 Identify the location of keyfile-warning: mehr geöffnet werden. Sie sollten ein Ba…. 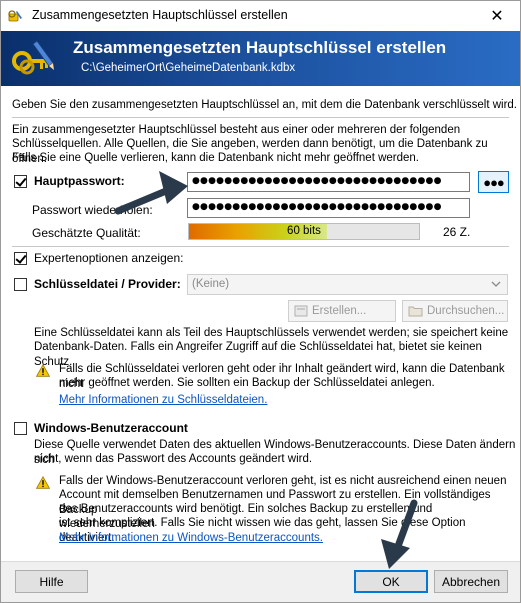
(247, 383).